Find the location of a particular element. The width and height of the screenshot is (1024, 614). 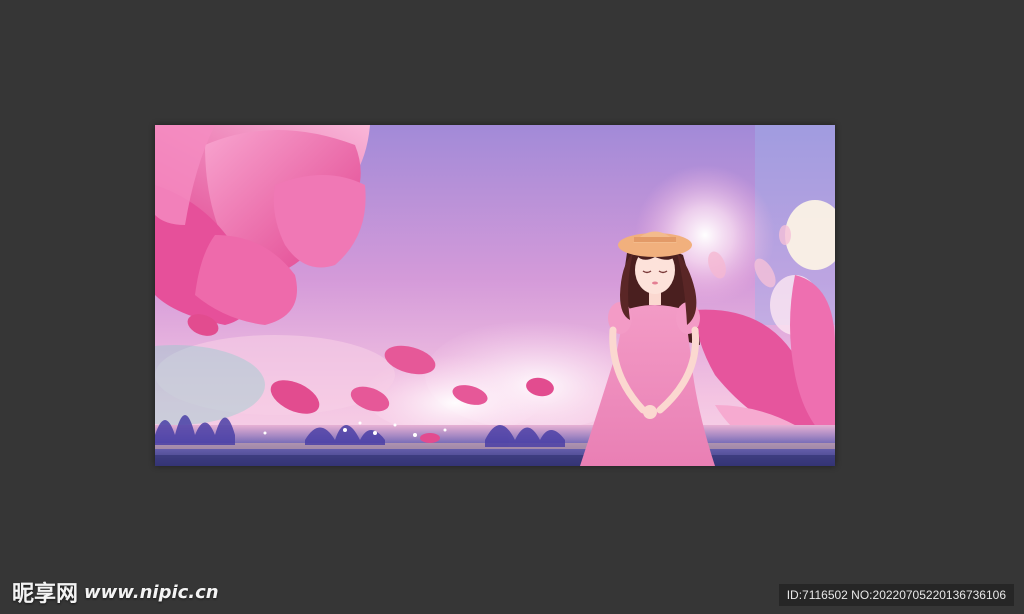

site-watermark: 昵享网 www.nipic.cn is located at coordinates (115, 592).